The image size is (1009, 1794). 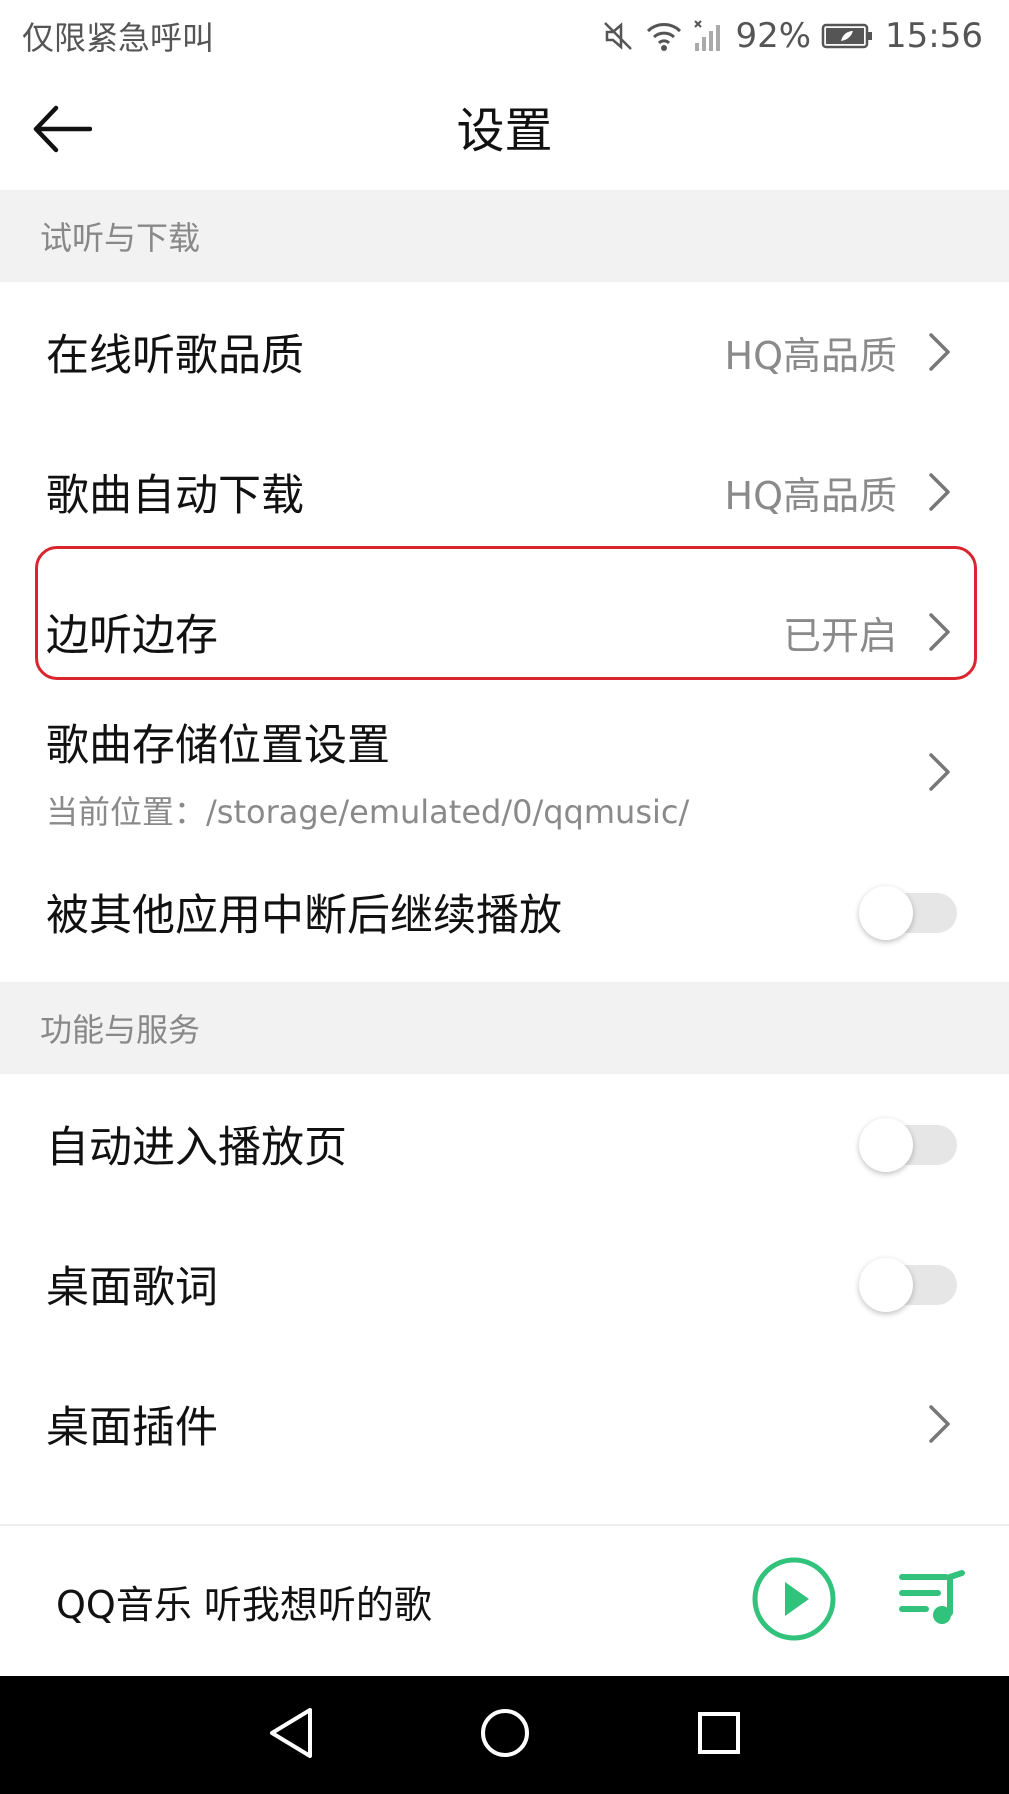 I want to click on nav-recents-button, so click(x=719, y=1735).